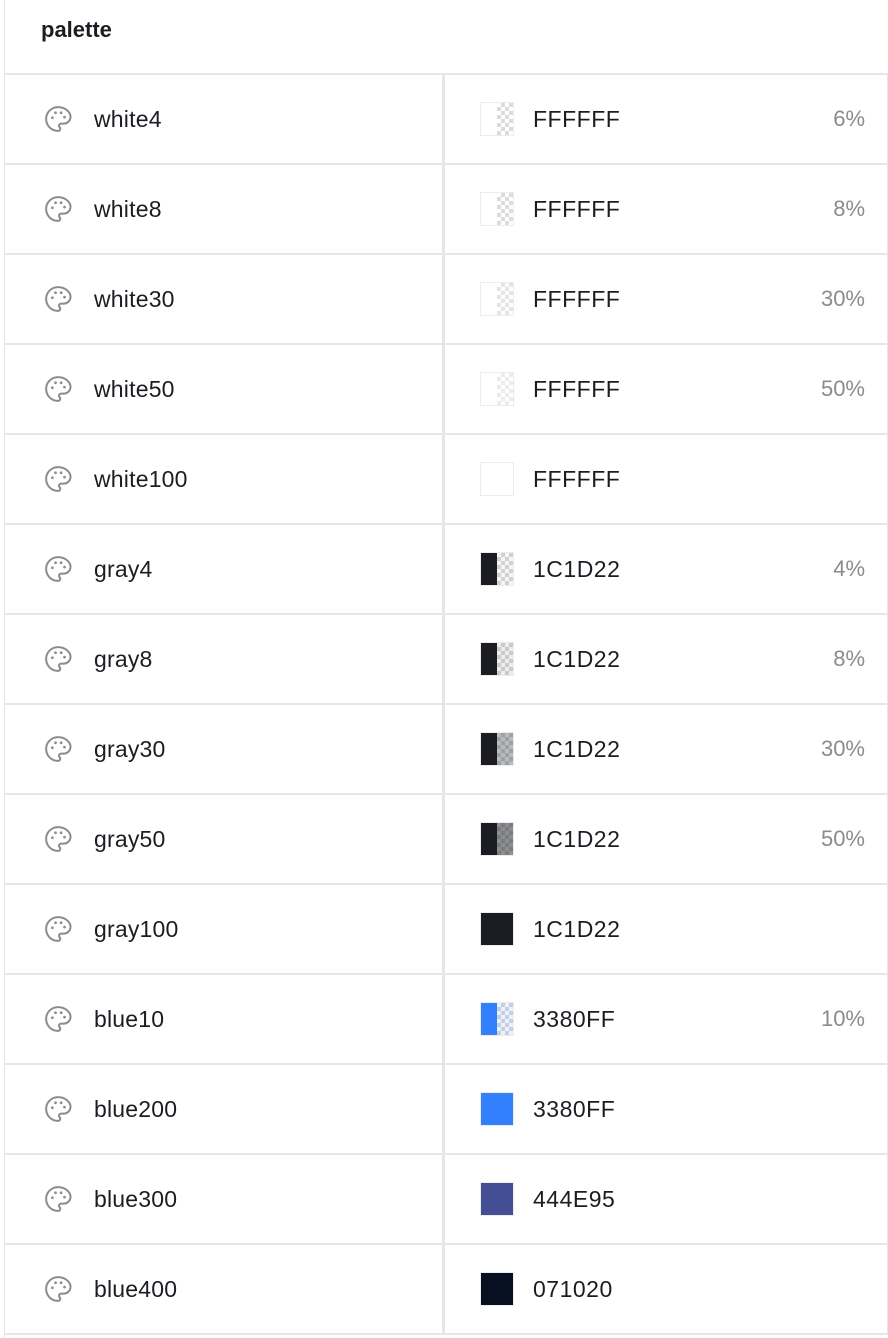 The width and height of the screenshot is (888, 1338). Describe the element at coordinates (446, 840) in the screenshot. I see `color-token-row: gray50 1C1D22 50%` at that location.